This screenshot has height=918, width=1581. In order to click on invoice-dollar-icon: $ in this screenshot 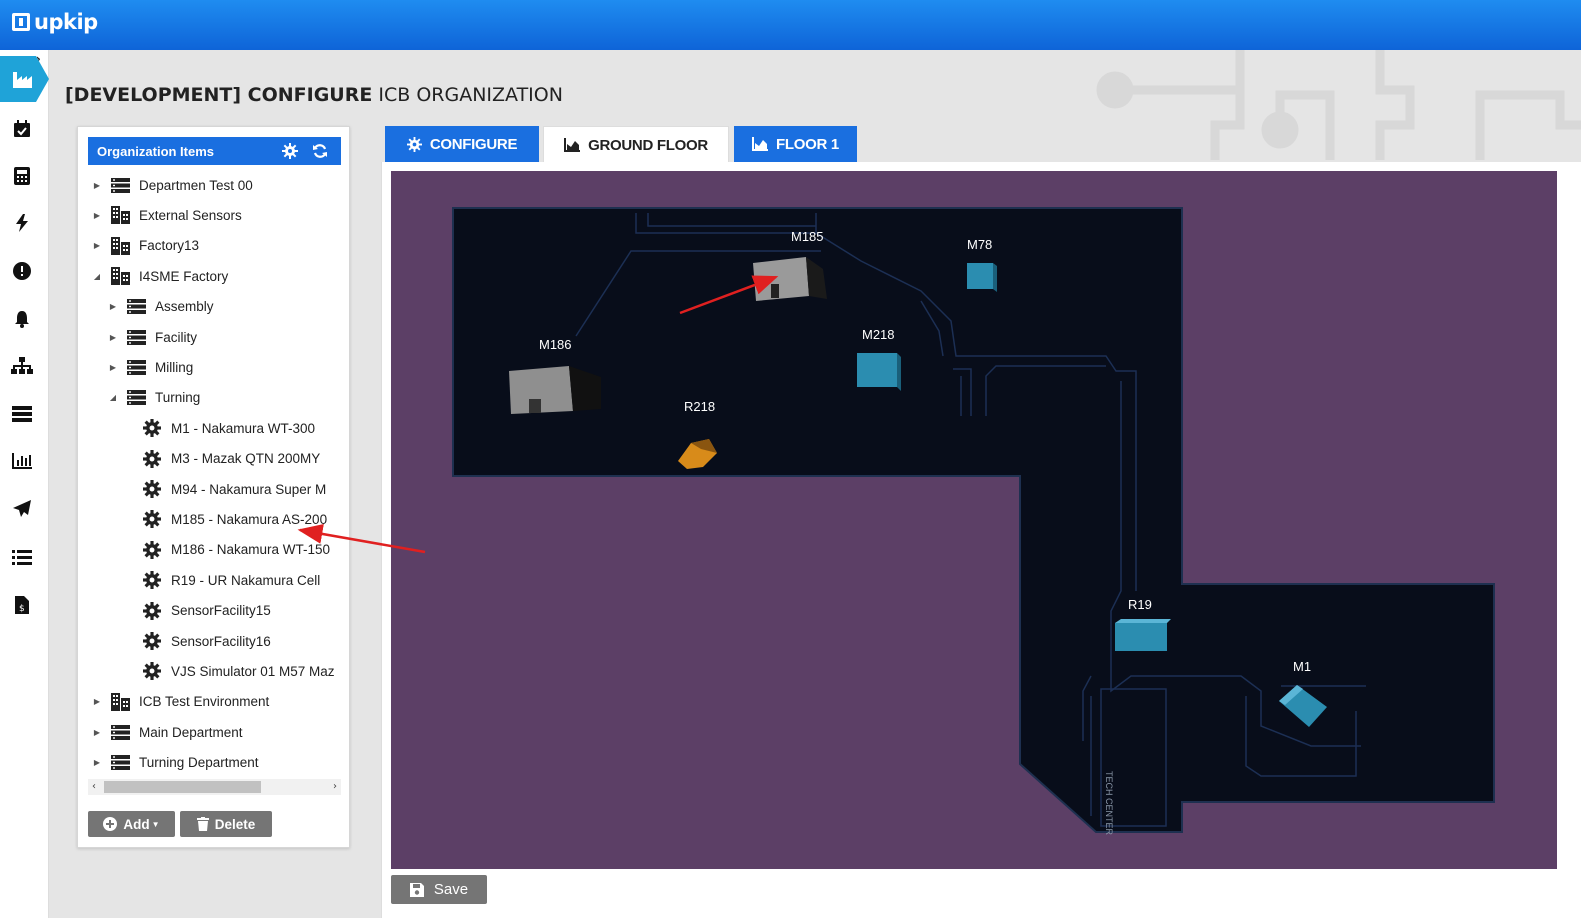, I will do `click(22, 605)`.